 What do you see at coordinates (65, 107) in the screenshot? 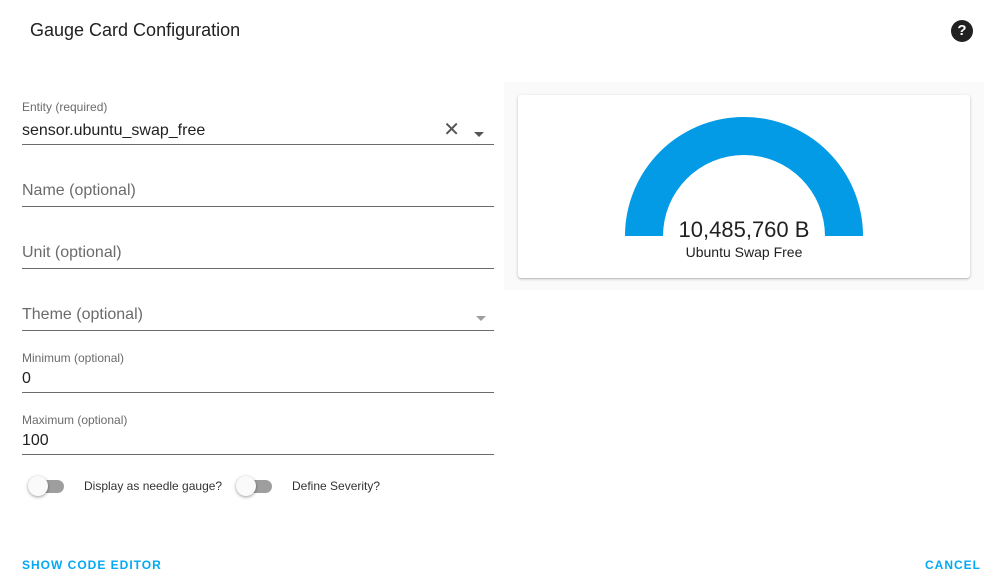
I see `entity-label: Entity (required)` at bounding box center [65, 107].